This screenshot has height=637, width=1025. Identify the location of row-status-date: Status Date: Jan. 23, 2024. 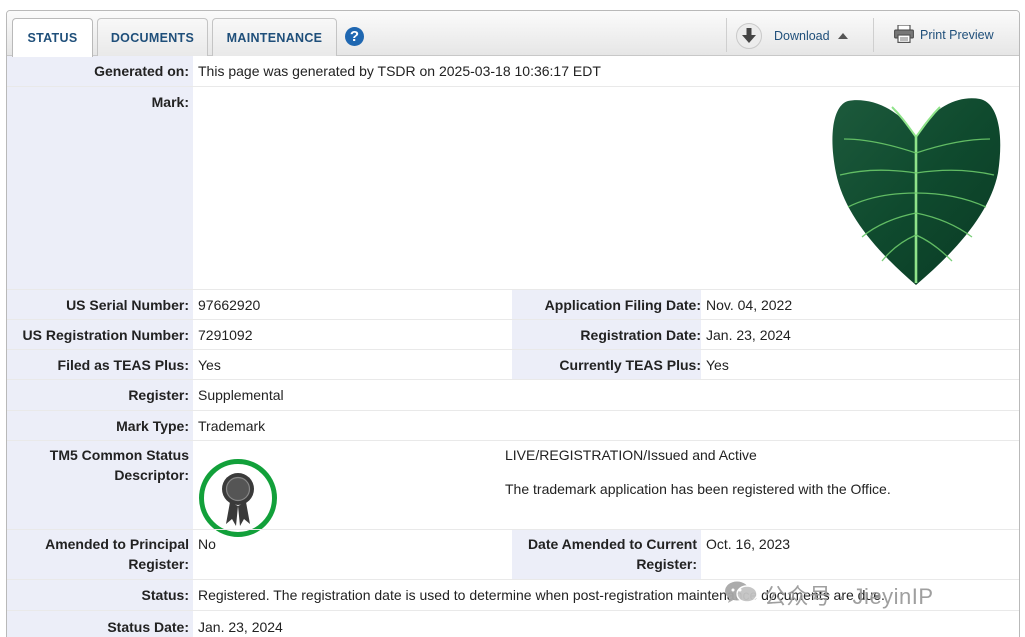
(513, 623).